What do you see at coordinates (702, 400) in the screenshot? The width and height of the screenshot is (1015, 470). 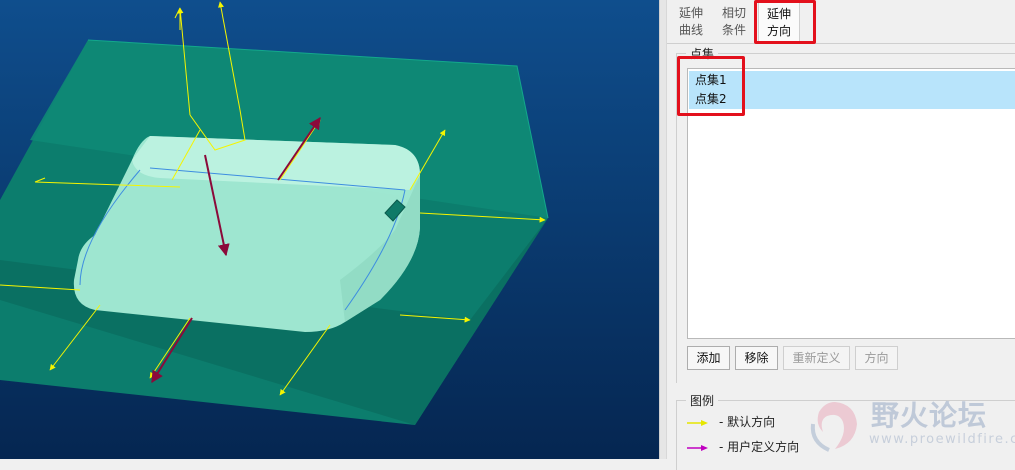 I see `legend-group-title: 图例` at bounding box center [702, 400].